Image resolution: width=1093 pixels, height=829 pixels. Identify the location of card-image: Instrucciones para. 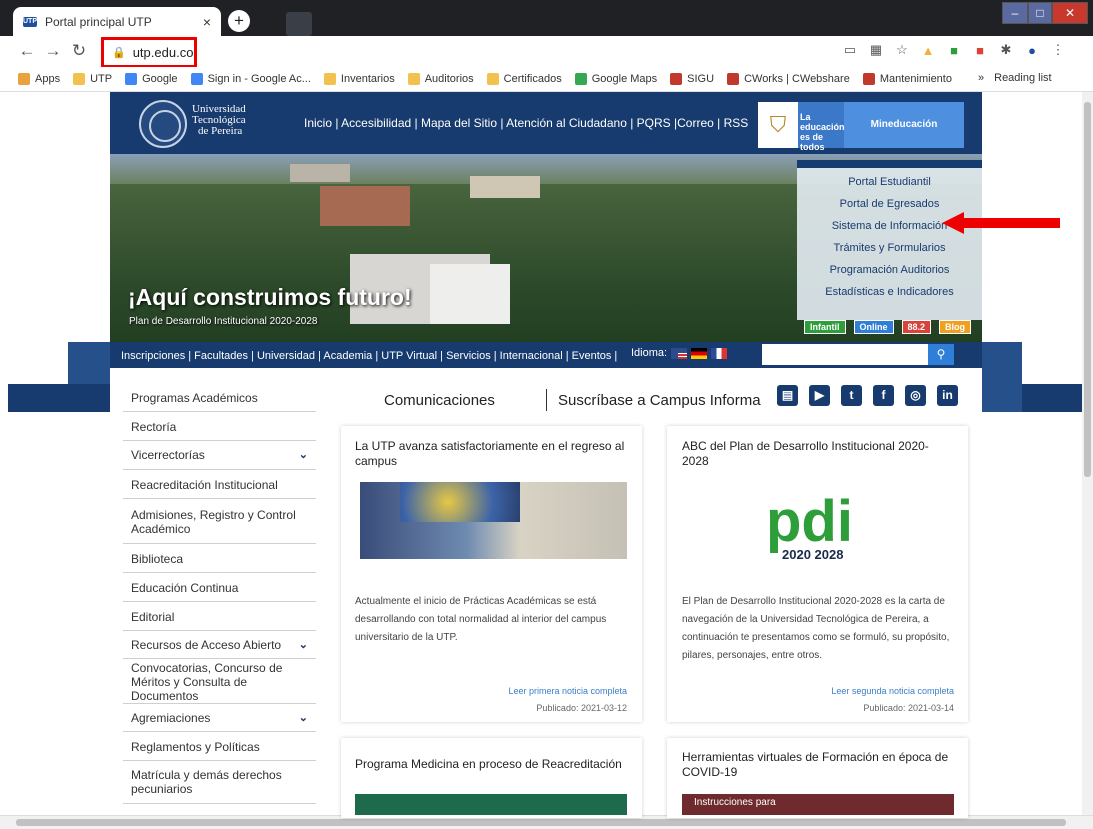
(818, 804).